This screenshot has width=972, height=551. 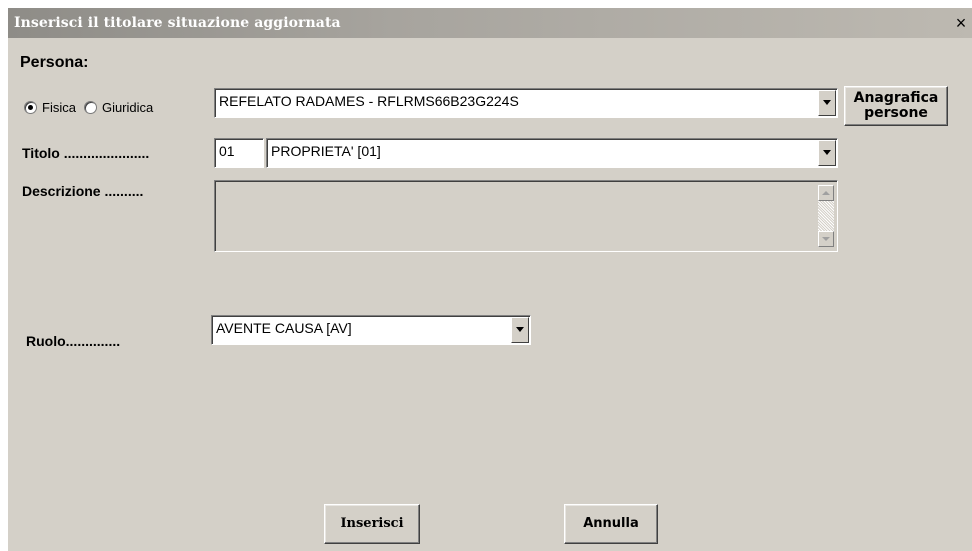 What do you see at coordinates (826, 193) in the screenshot?
I see `scroll-up-icon` at bounding box center [826, 193].